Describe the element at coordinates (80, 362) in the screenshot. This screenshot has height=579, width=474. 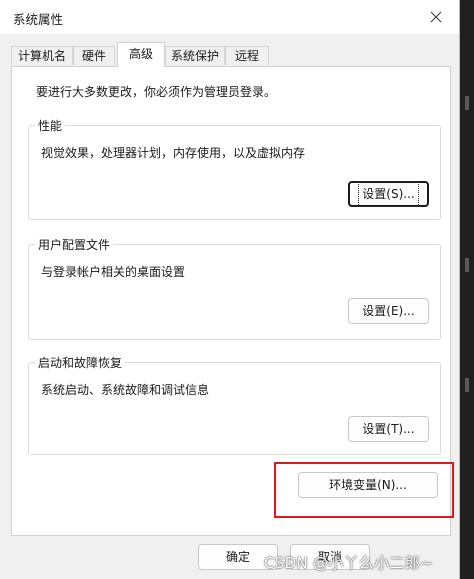
I see `startup-recovery-group-title: 启动和故障恢复` at that location.